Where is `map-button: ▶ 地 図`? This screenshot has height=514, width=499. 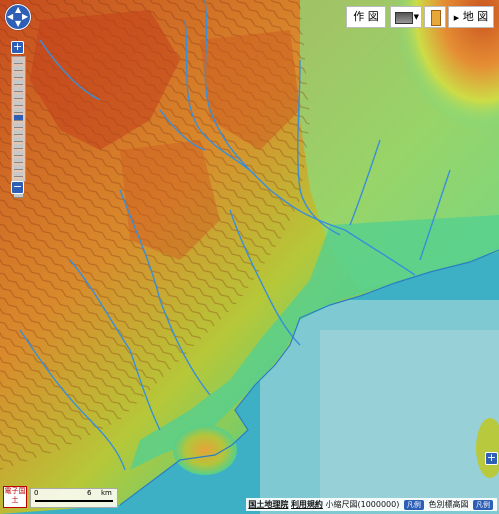
map-button: ▶ 地 図 is located at coordinates (471, 17).